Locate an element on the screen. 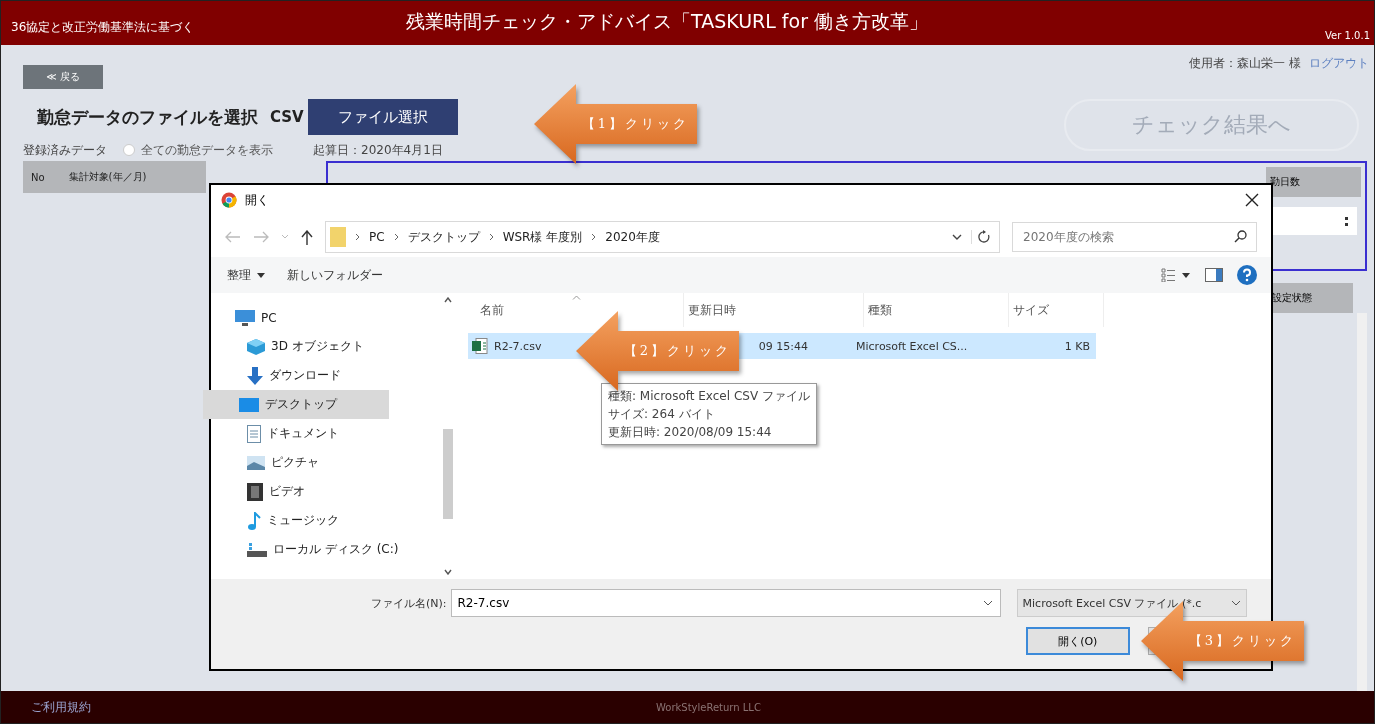 The width and height of the screenshot is (1375, 724). nav-item: ピクチャ is located at coordinates (325, 462).